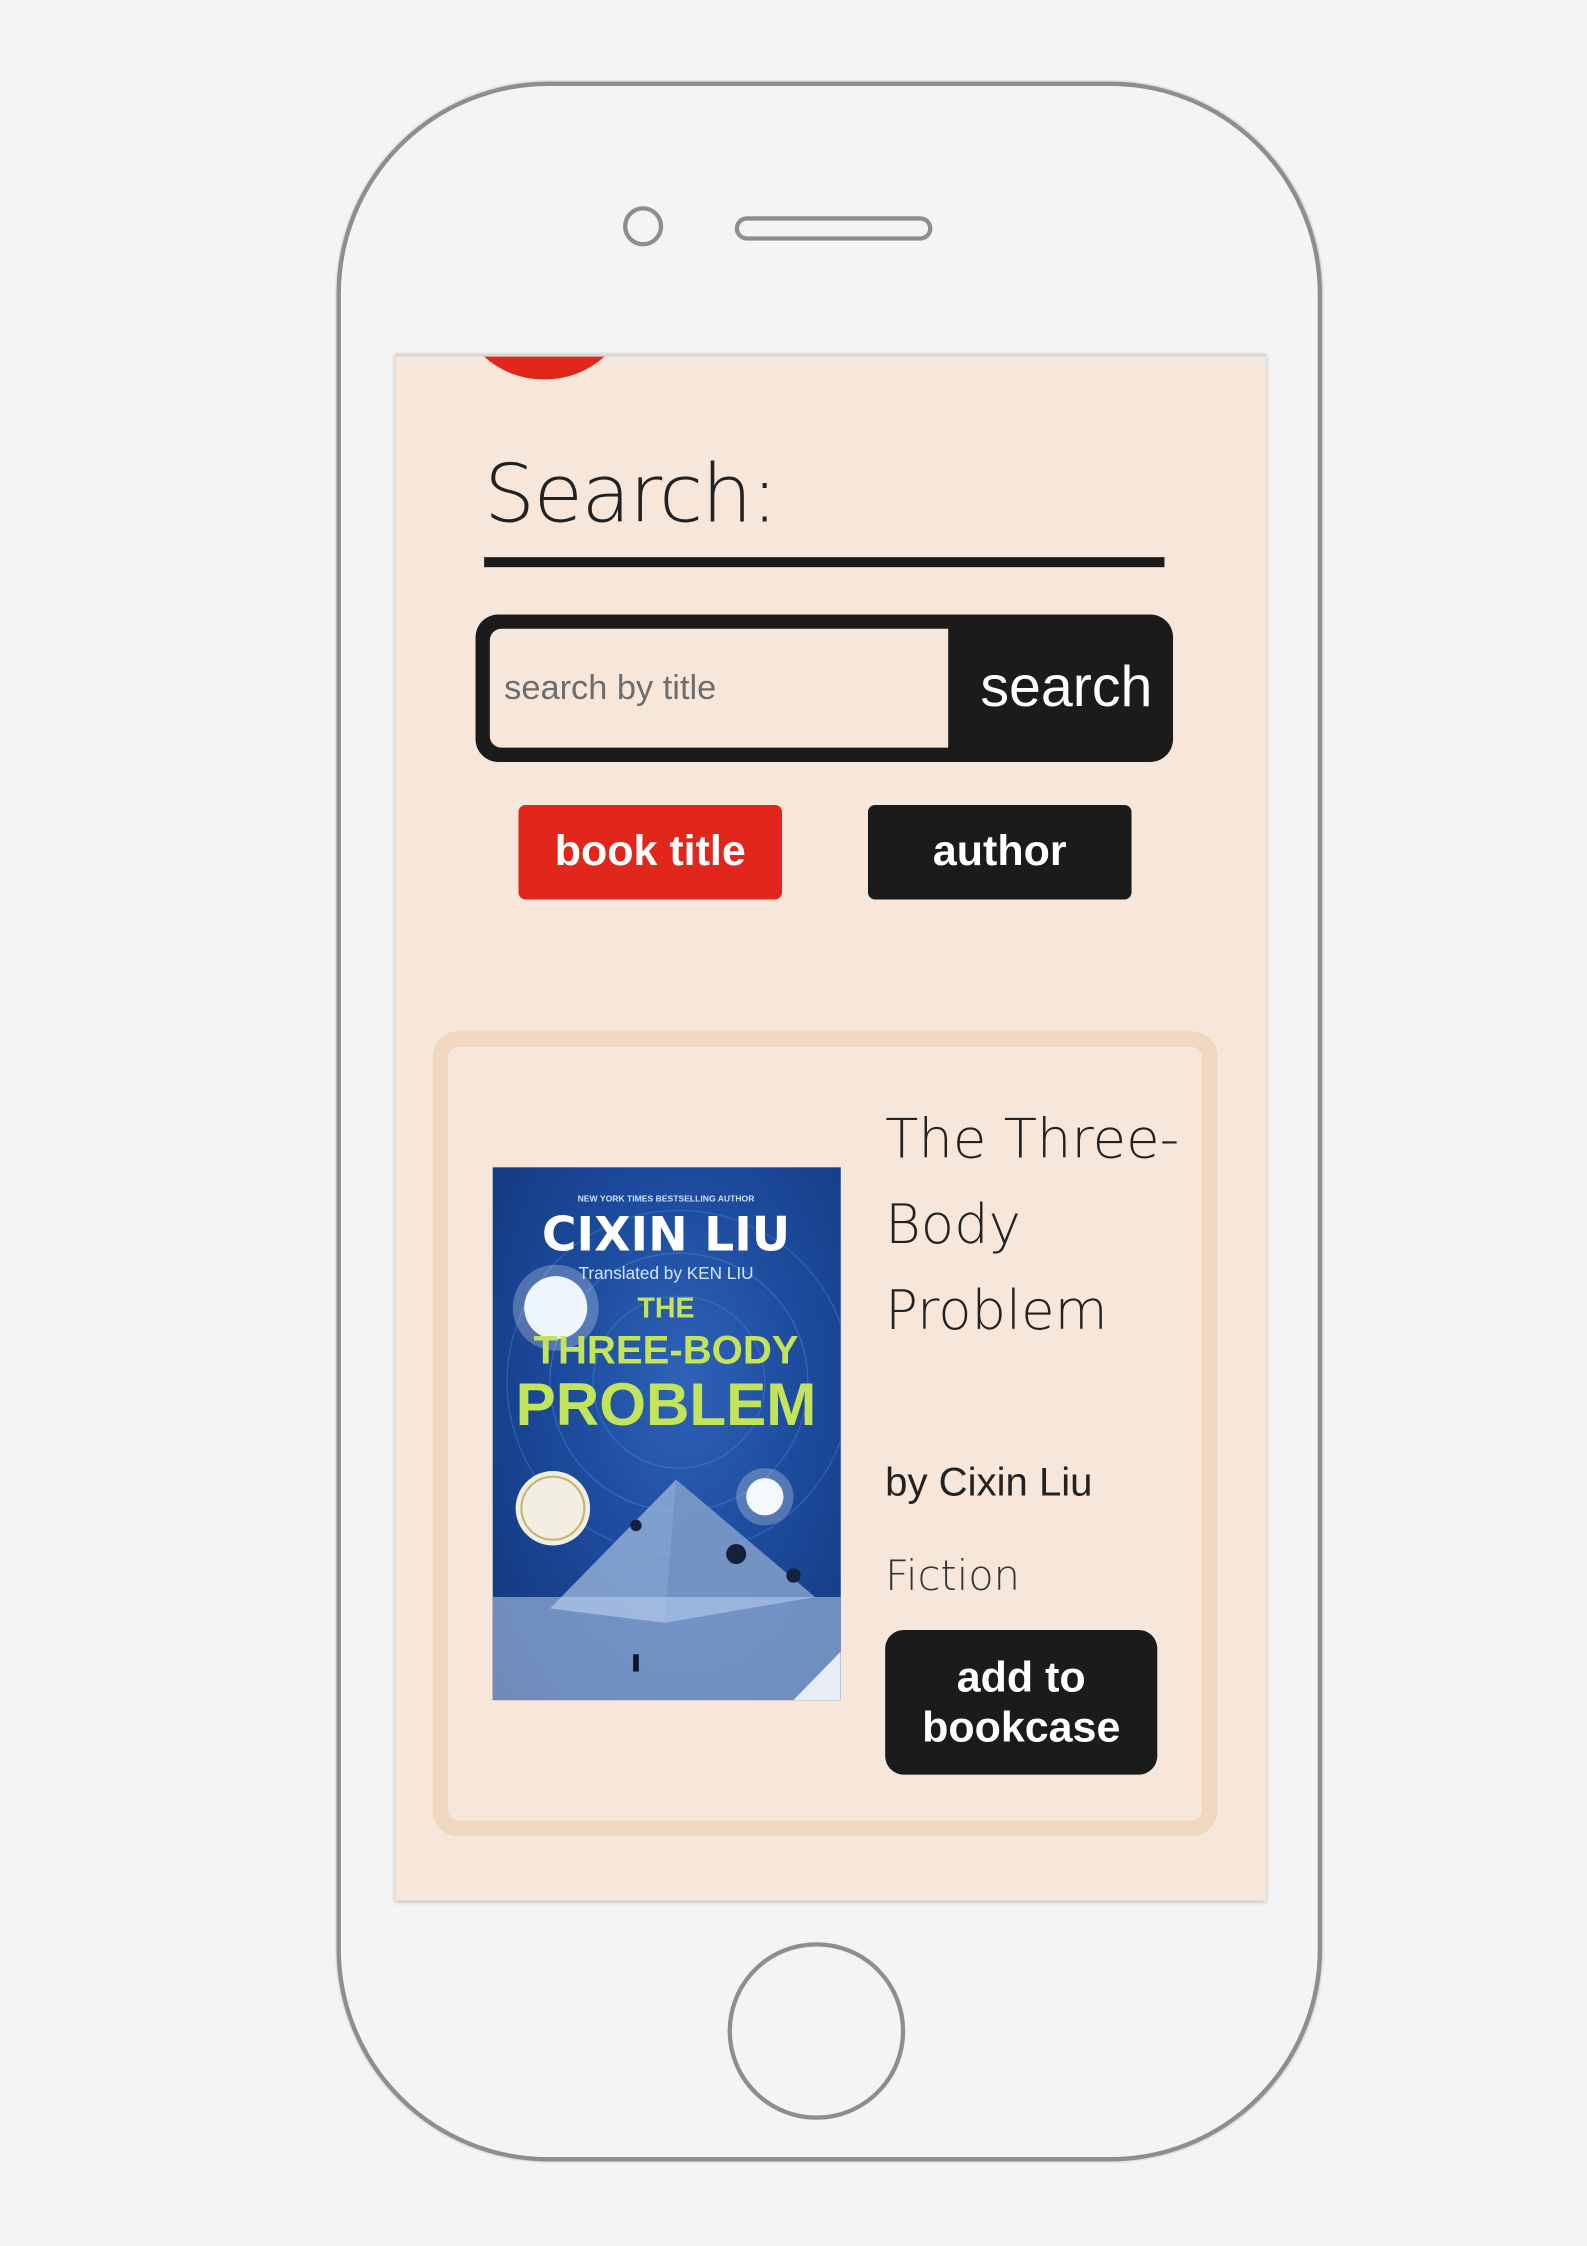 The image size is (1587, 2246). What do you see at coordinates (1021, 1702) in the screenshot?
I see `add-to-bookcase-button: add to bookcase` at bounding box center [1021, 1702].